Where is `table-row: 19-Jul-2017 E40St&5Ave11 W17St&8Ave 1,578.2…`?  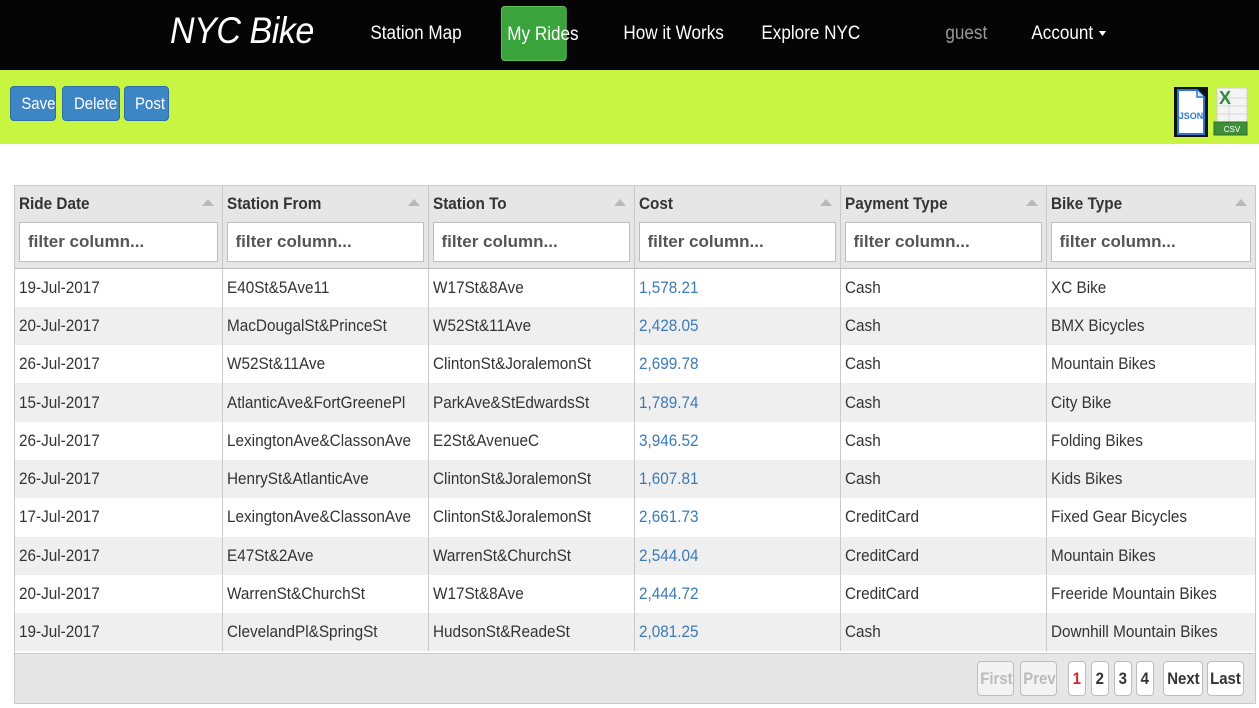 table-row: 19-Jul-2017 E40St&5Ave11 W17St&8Ave 1,578.2… is located at coordinates (635, 287).